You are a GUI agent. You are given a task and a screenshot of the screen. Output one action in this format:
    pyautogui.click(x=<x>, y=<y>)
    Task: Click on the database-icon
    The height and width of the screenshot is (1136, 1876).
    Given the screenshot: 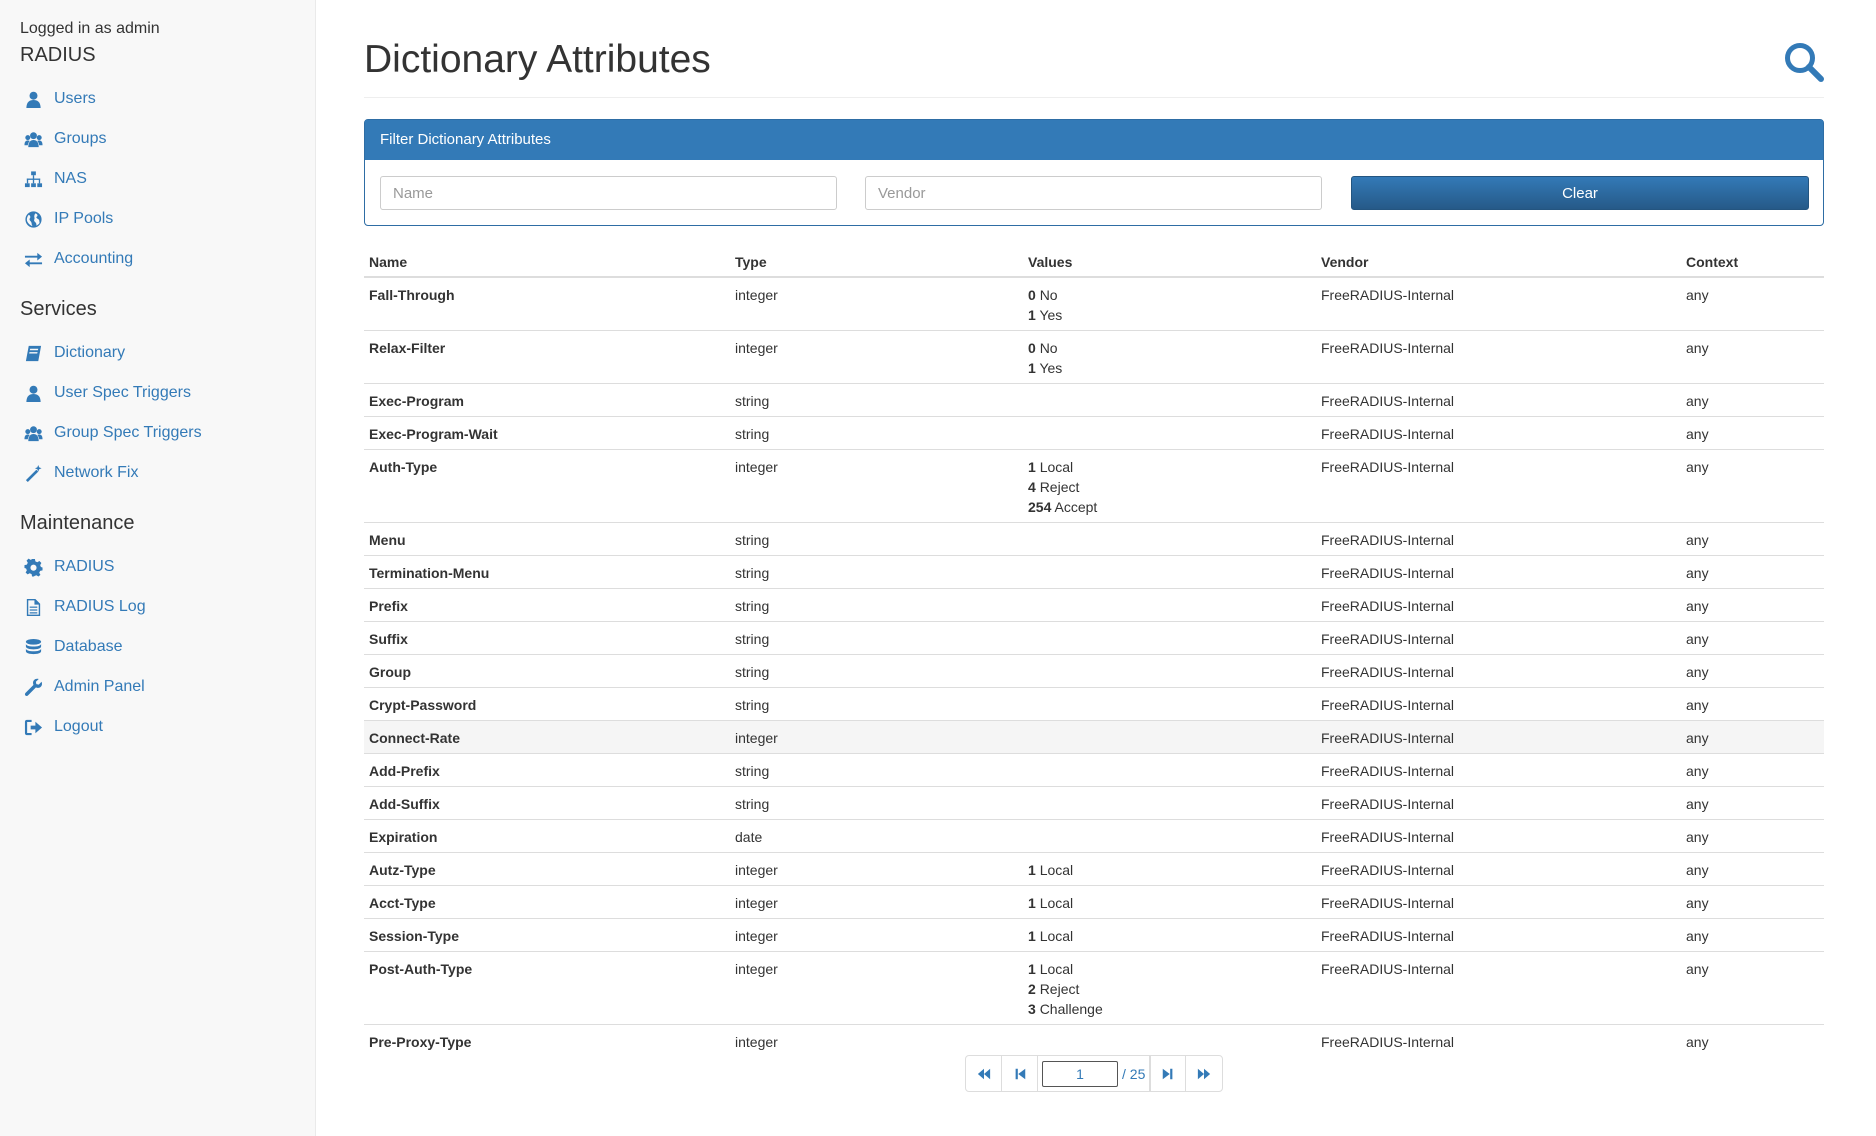 What is the action you would take?
    pyautogui.click(x=33, y=647)
    